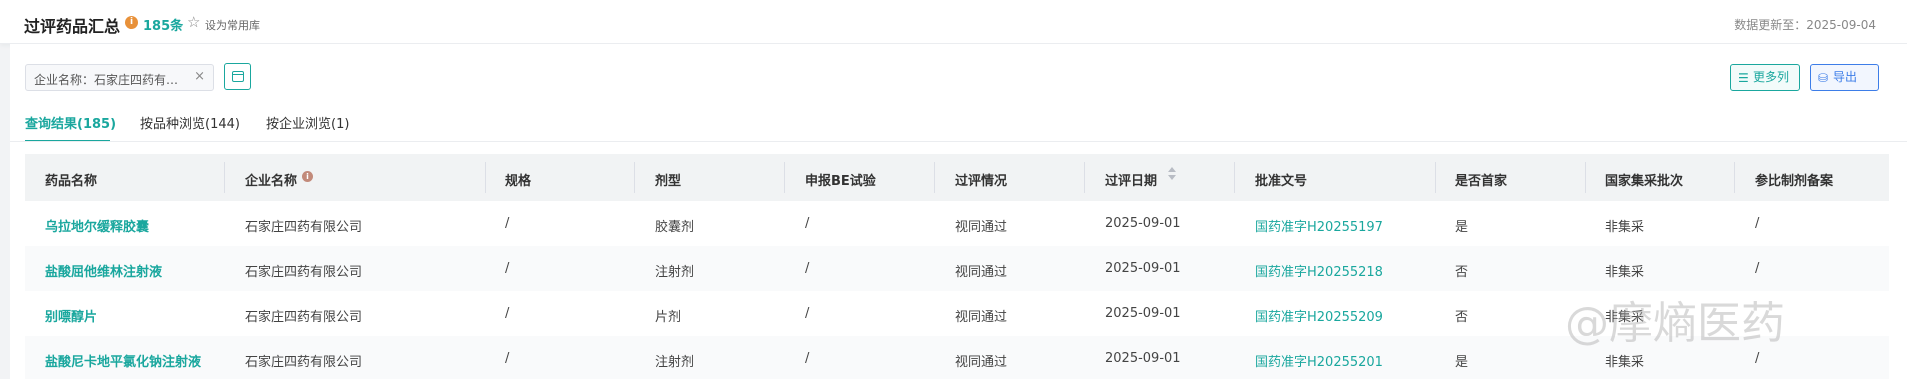  Describe the element at coordinates (97, 225) in the screenshot. I see `drug-name-link: 乌拉地尔缓释胶囊` at that location.